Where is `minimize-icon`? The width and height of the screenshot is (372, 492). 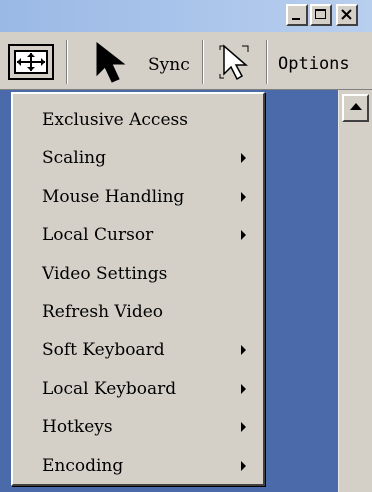
minimize-icon is located at coordinates (296, 19).